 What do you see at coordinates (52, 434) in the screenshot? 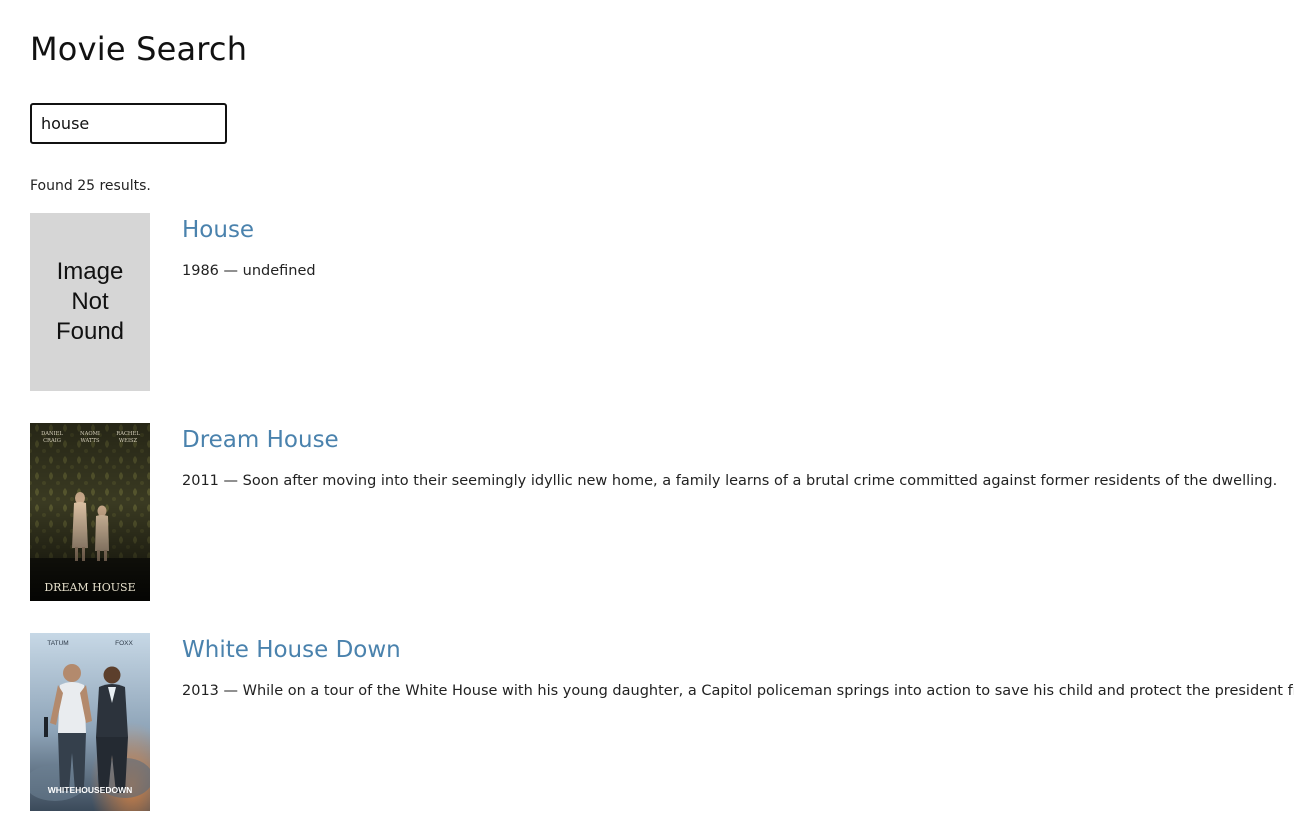
I see `poster-credit: DANIEL` at bounding box center [52, 434].